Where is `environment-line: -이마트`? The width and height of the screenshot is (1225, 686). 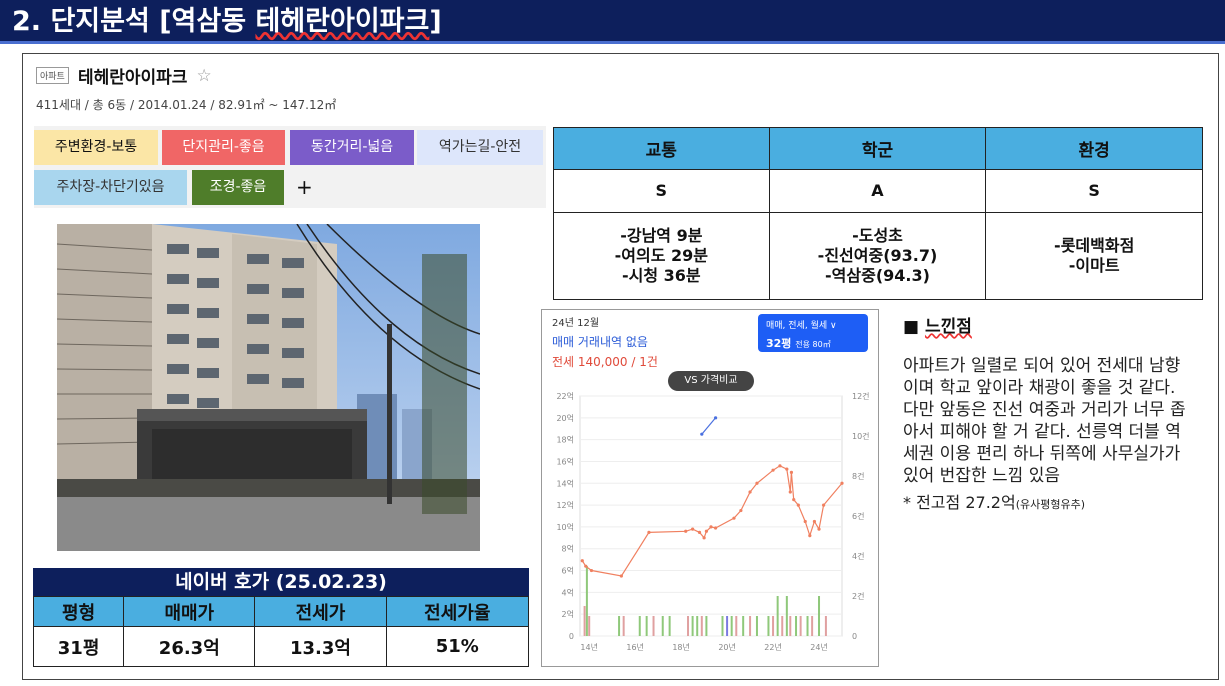 environment-line: -이마트 is located at coordinates (1094, 265).